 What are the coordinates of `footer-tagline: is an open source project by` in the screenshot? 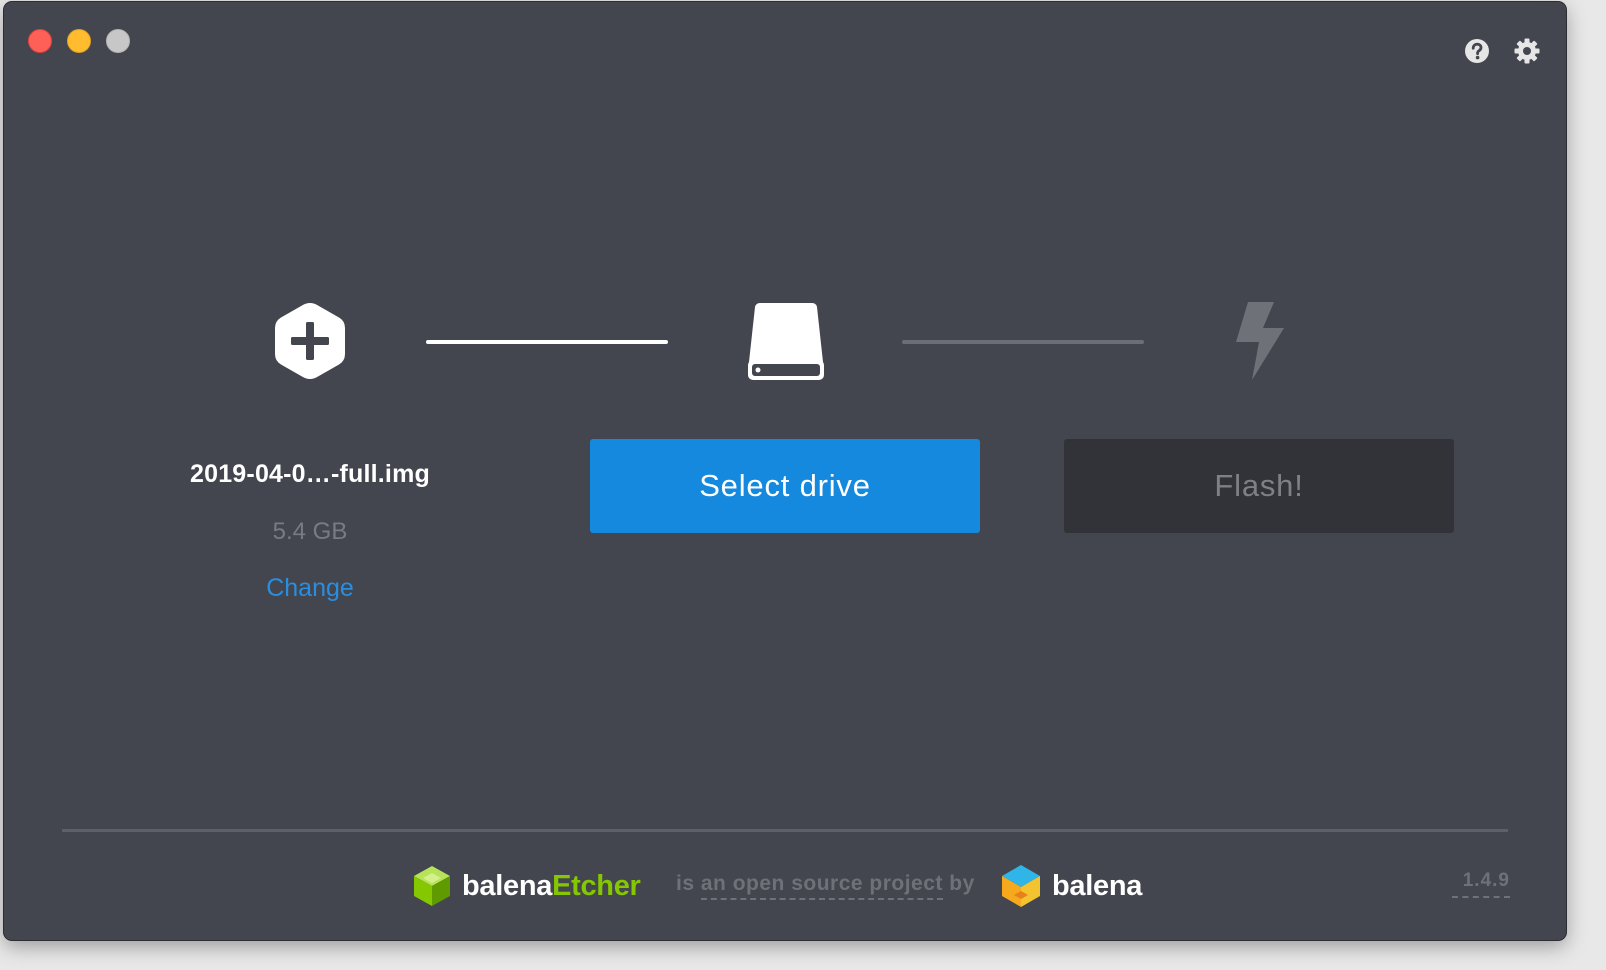 It's located at (825, 886).